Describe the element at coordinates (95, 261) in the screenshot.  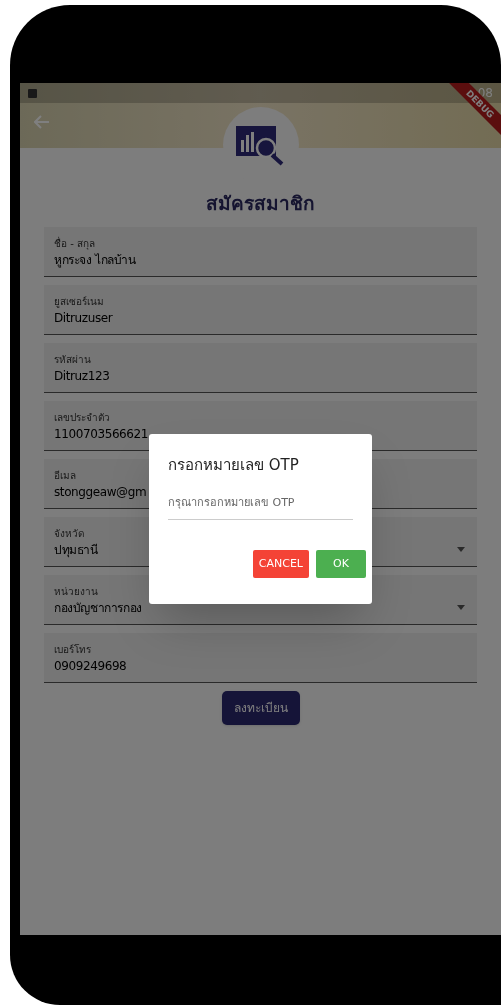
I see `field-value: หูกระจง ไกลบ้าน` at that location.